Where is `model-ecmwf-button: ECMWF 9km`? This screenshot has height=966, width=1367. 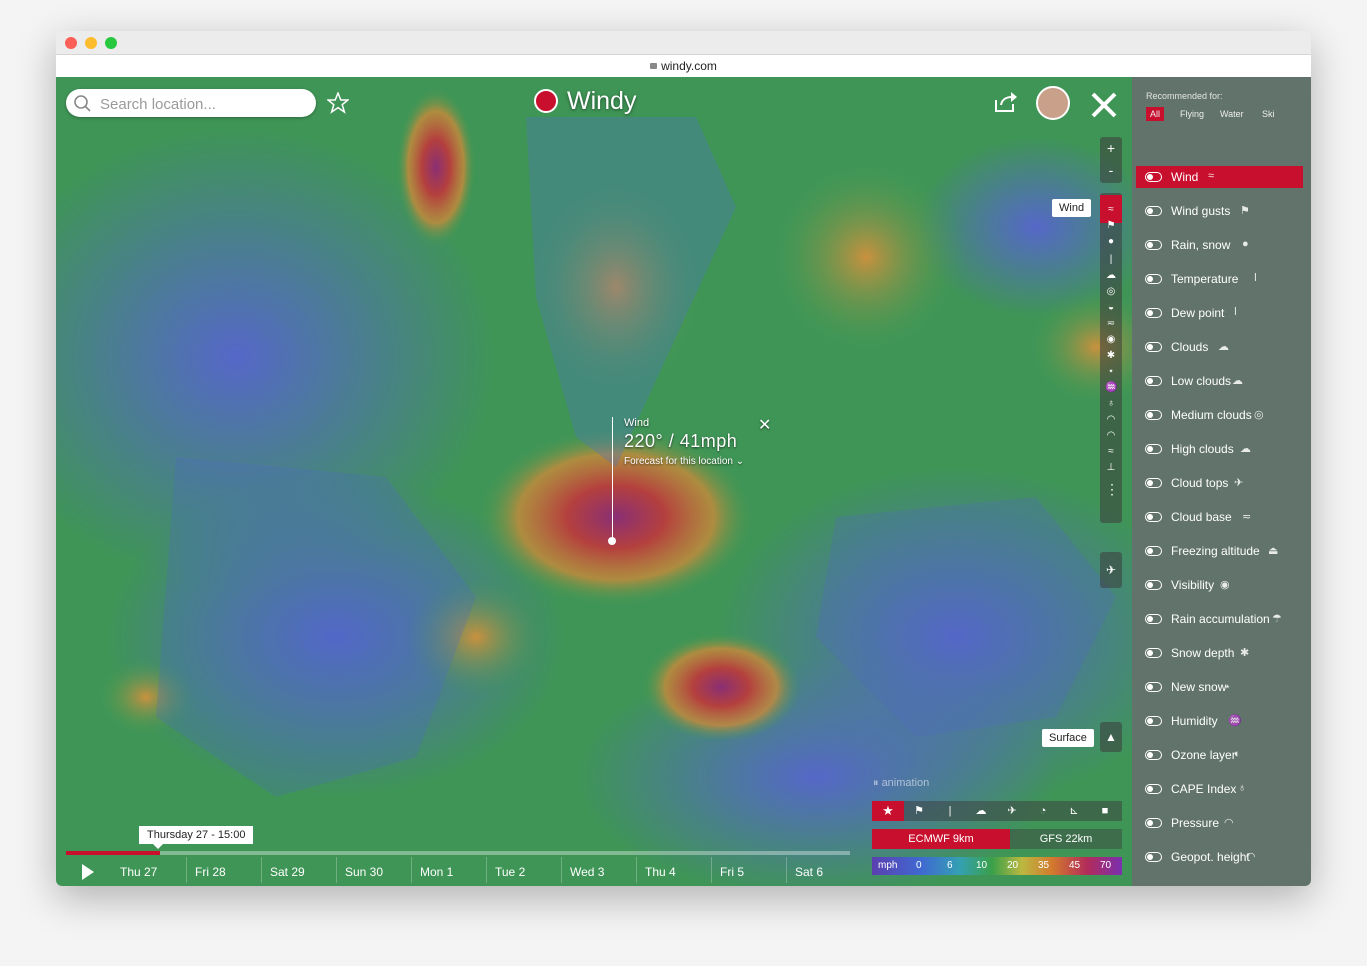
model-ecmwf-button: ECMWF 9km is located at coordinates (941, 839).